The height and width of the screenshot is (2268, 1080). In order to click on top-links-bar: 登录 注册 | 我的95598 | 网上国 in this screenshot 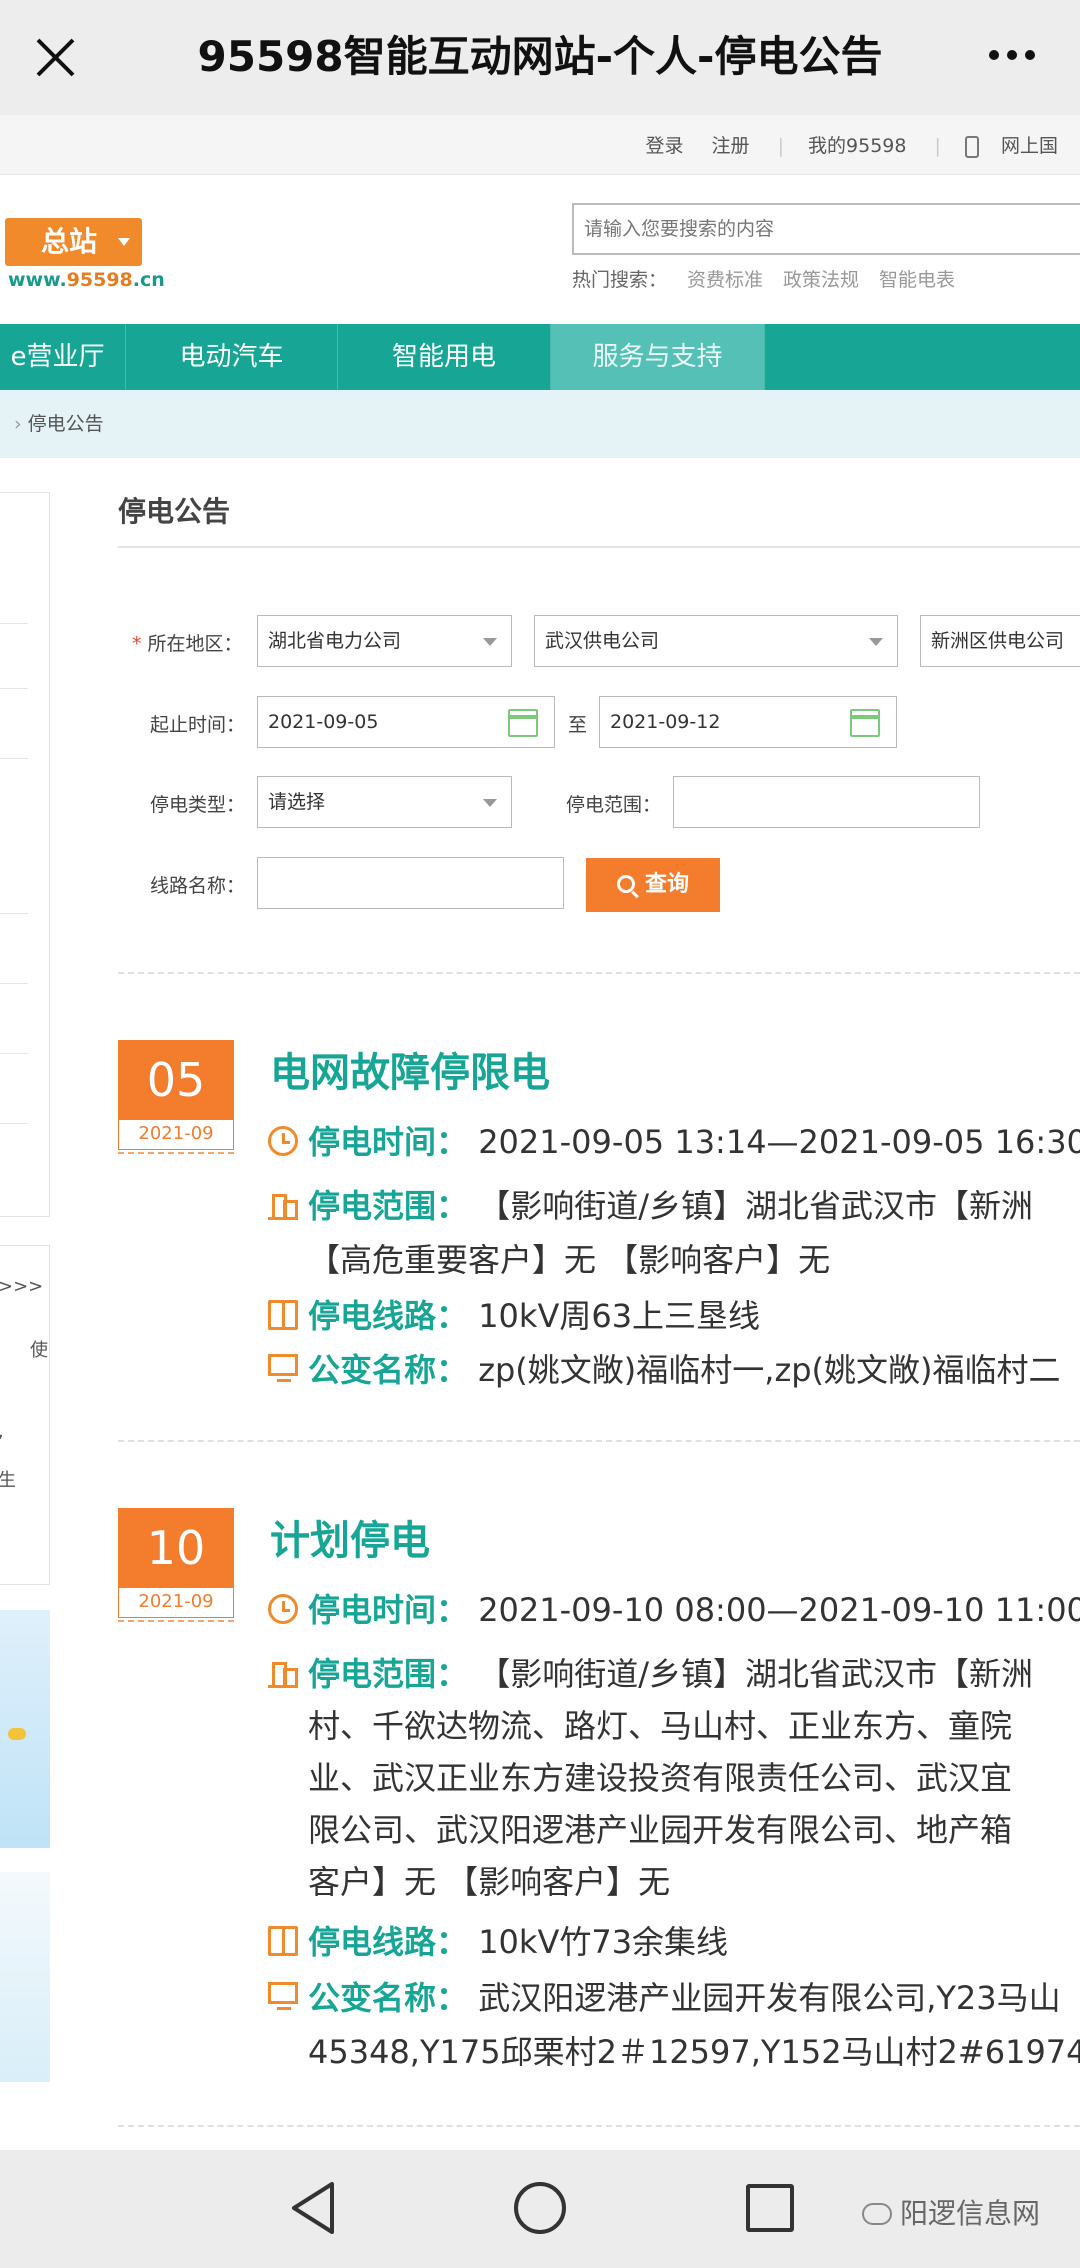, I will do `click(540, 145)`.